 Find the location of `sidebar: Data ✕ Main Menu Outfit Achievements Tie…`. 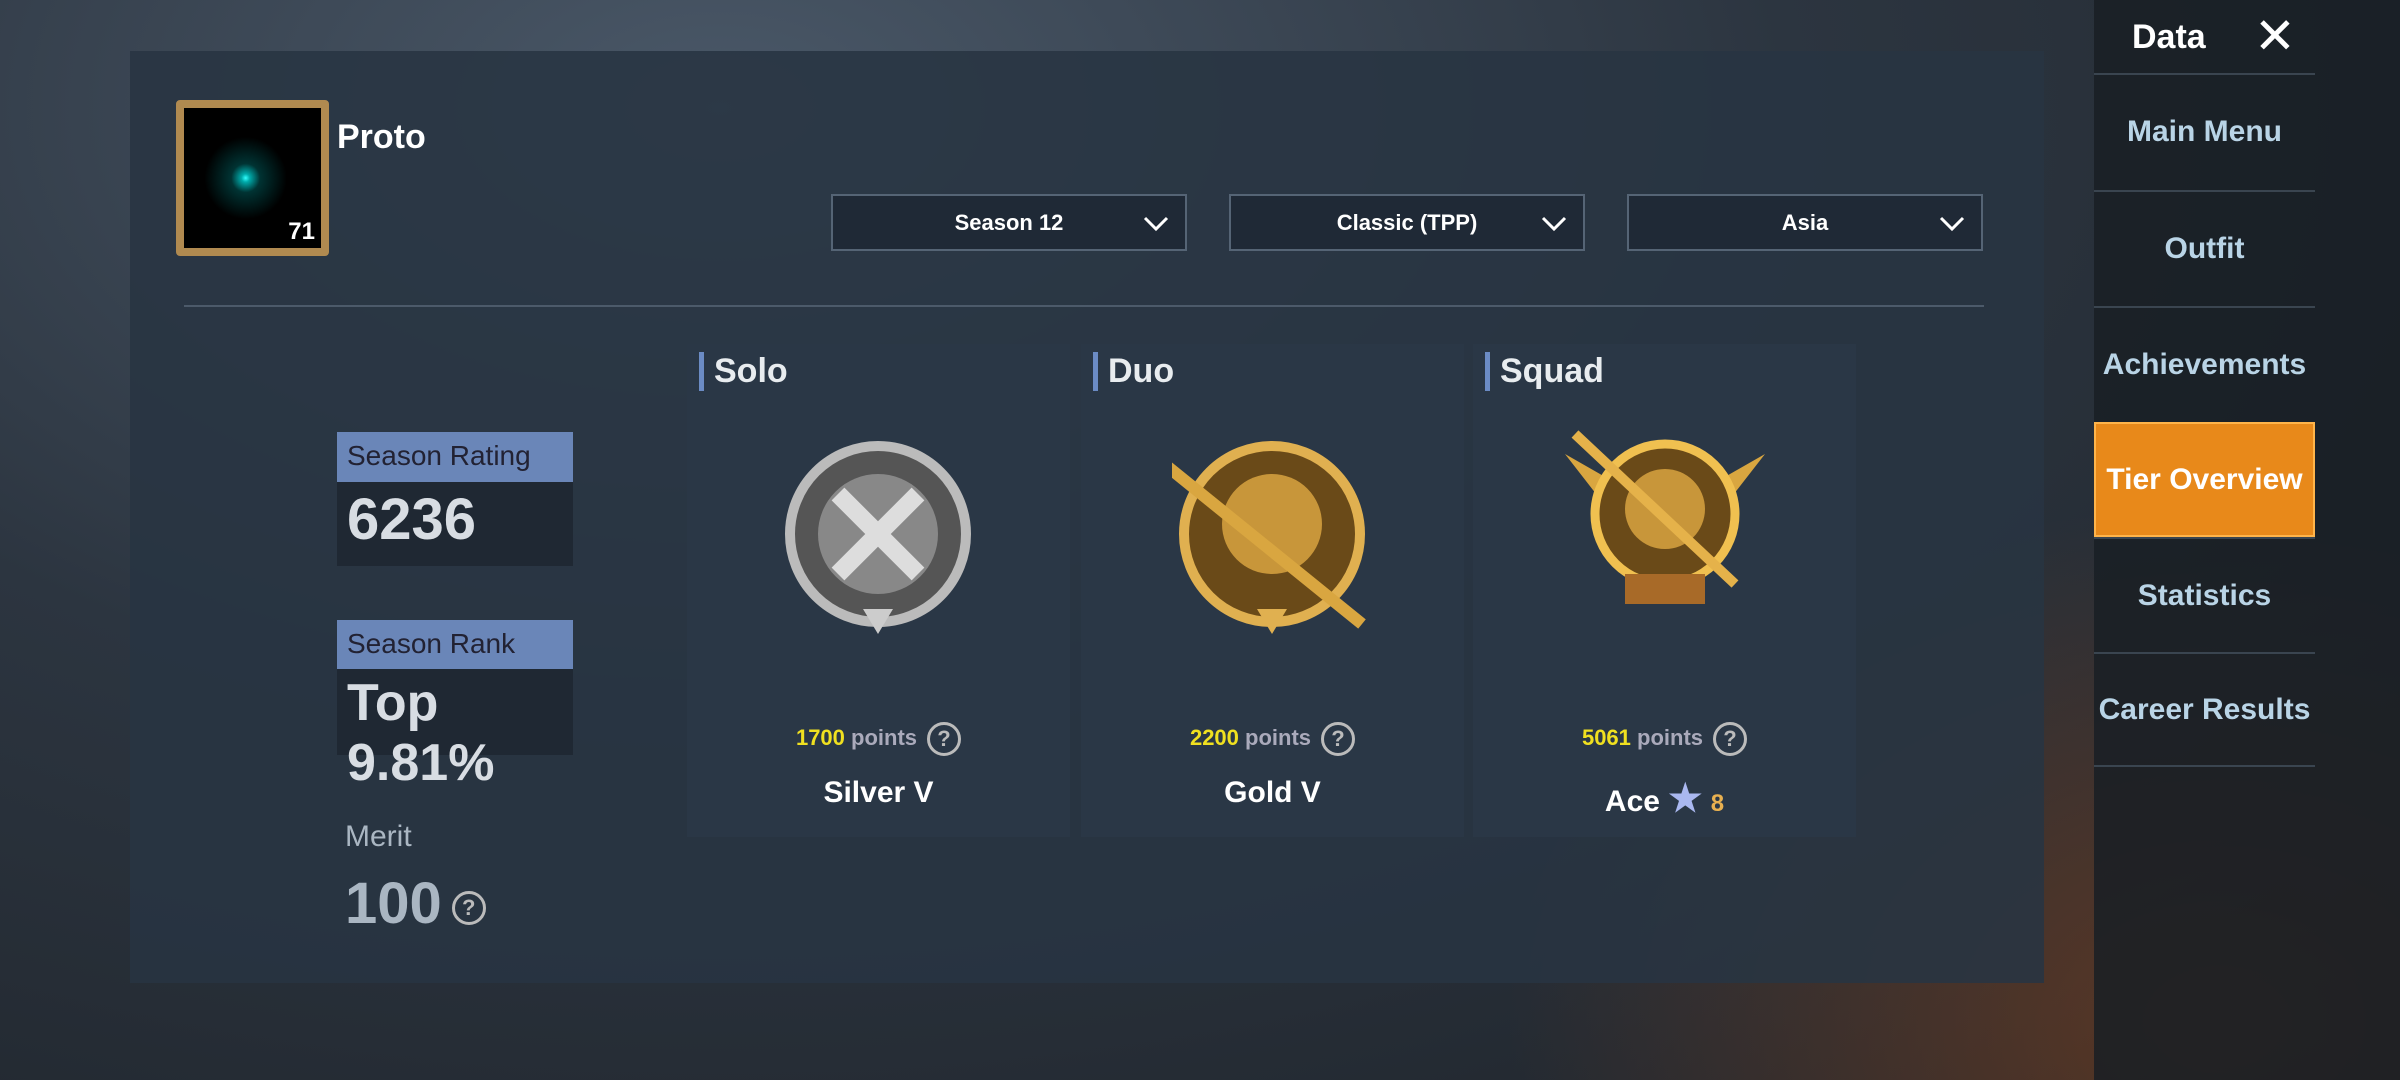

sidebar: Data ✕ Main Menu Outfit Achievements Tie… is located at coordinates (2247, 540).